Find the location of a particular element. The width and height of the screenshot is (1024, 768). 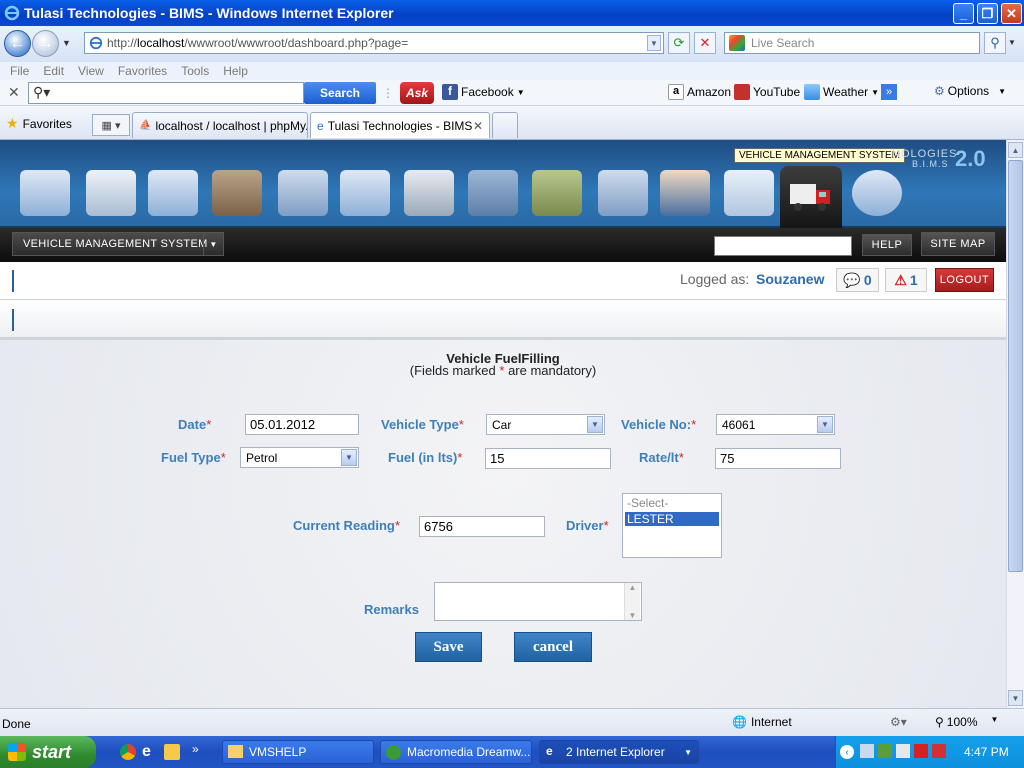

close-toolbar-icon: ✕ is located at coordinates (14, 92).